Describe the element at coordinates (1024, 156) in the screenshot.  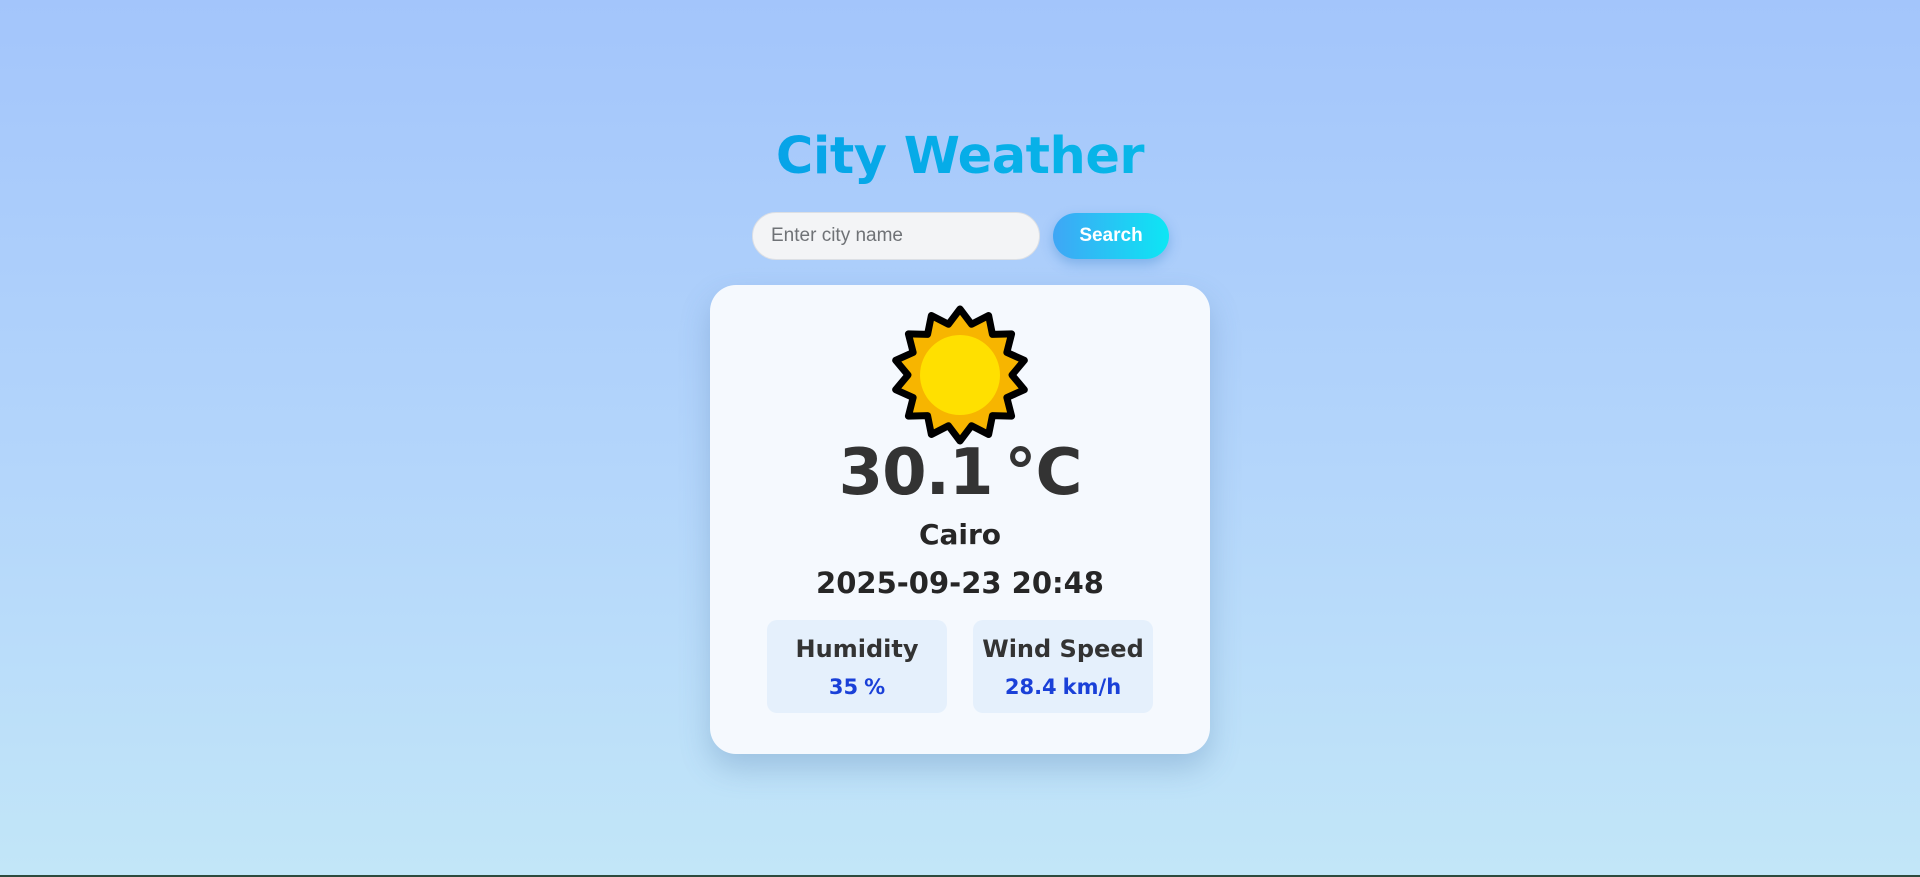
I see `title-word-weather: Weather` at that location.